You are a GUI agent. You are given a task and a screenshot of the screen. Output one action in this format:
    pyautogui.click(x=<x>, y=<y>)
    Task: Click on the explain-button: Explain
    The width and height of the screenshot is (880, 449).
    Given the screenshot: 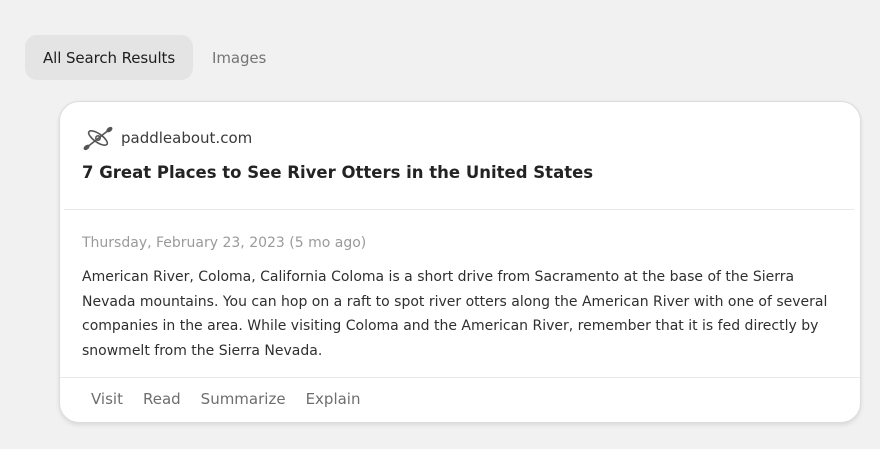 What is the action you would take?
    pyautogui.click(x=333, y=399)
    